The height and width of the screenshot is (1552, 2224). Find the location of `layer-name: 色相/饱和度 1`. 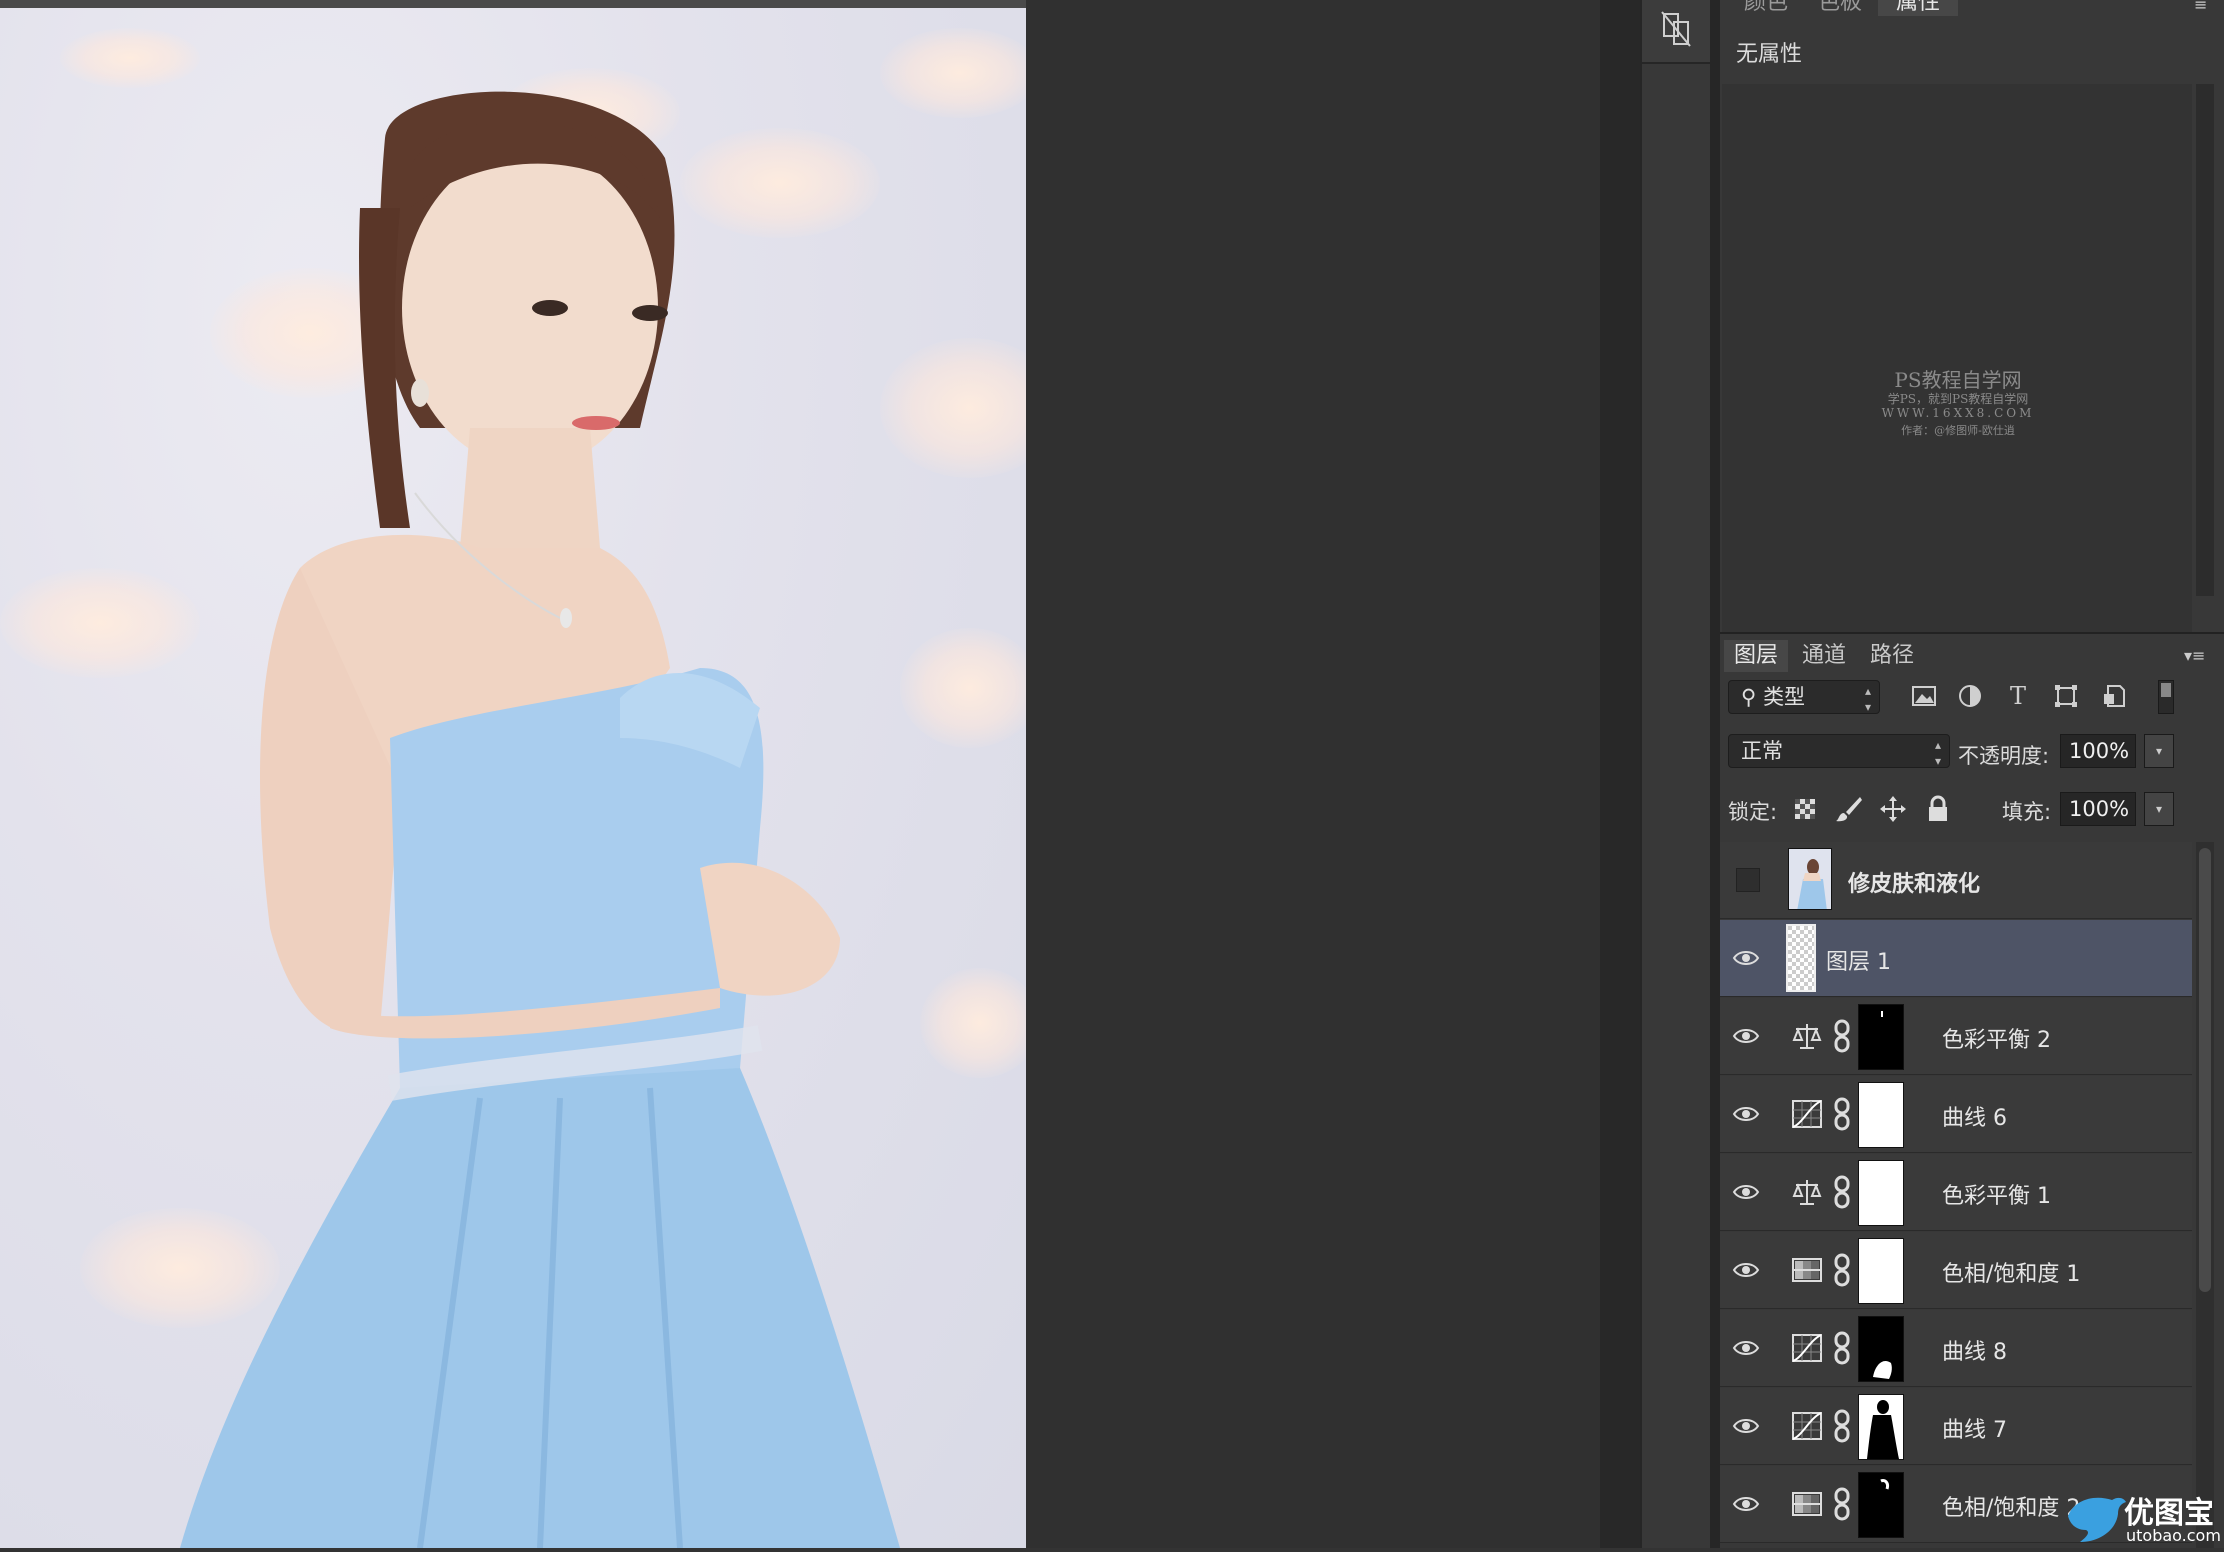

layer-name: 色相/饱和度 1 is located at coordinates (2011, 1274).